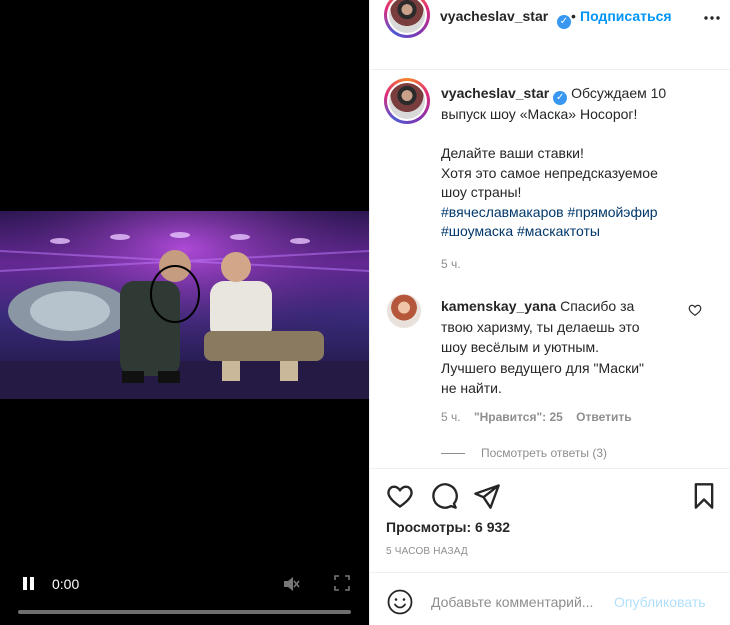 Image resolution: width=730 pixels, height=625 pixels. Describe the element at coordinates (712, 18) in the screenshot. I see `more-icon` at that location.